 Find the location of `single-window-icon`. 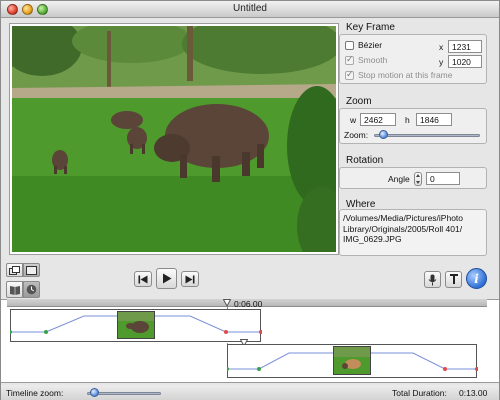

single-window-icon is located at coordinates (31, 270).